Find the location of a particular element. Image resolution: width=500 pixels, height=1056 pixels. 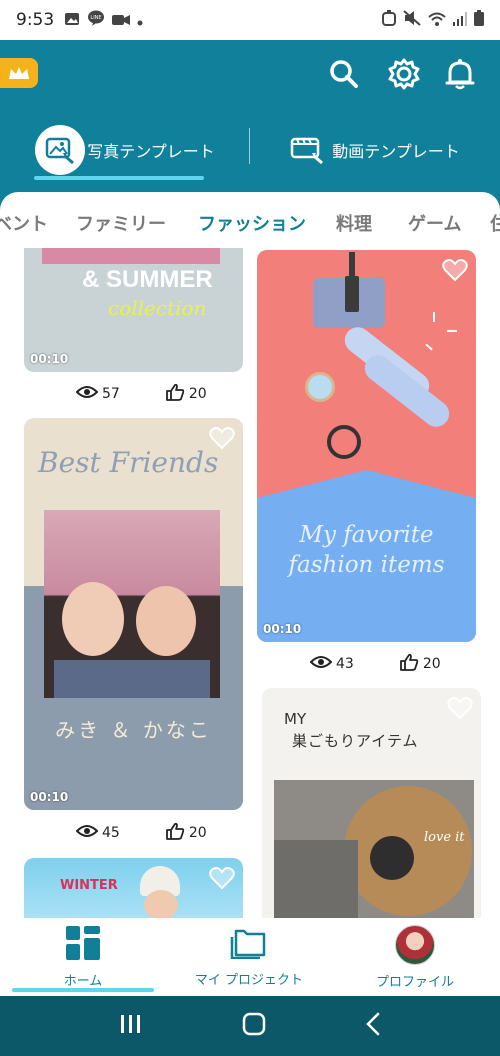

tab-photo-template-label: 写真テンプレート is located at coordinates (151, 151).